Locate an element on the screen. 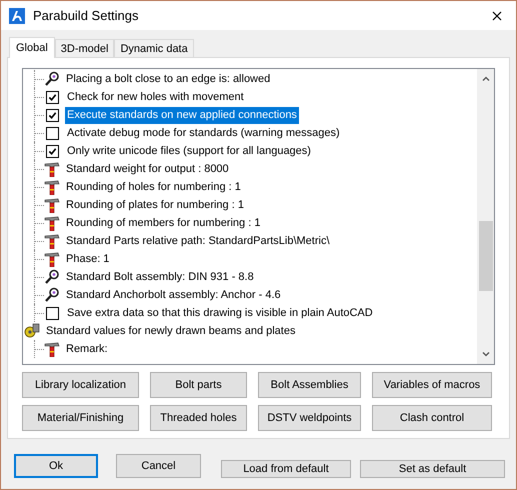 Image resolution: width=517 pixels, height=490 pixels. tab: Global is located at coordinates (32, 47).